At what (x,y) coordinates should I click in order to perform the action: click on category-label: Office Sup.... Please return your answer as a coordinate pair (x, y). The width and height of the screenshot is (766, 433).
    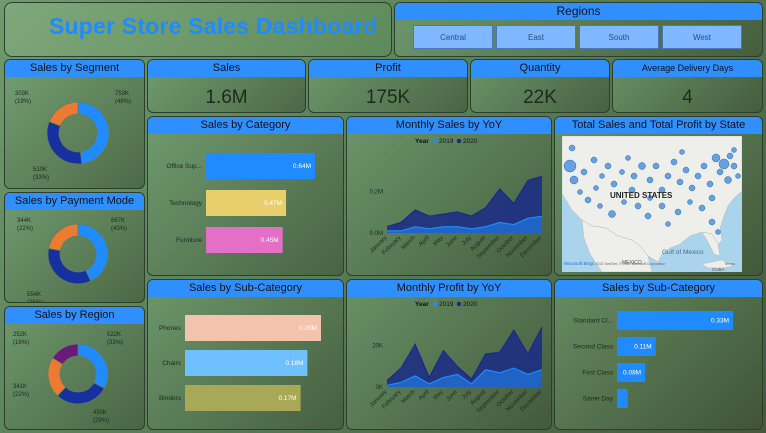
    Looking at the image, I should click on (184, 166).